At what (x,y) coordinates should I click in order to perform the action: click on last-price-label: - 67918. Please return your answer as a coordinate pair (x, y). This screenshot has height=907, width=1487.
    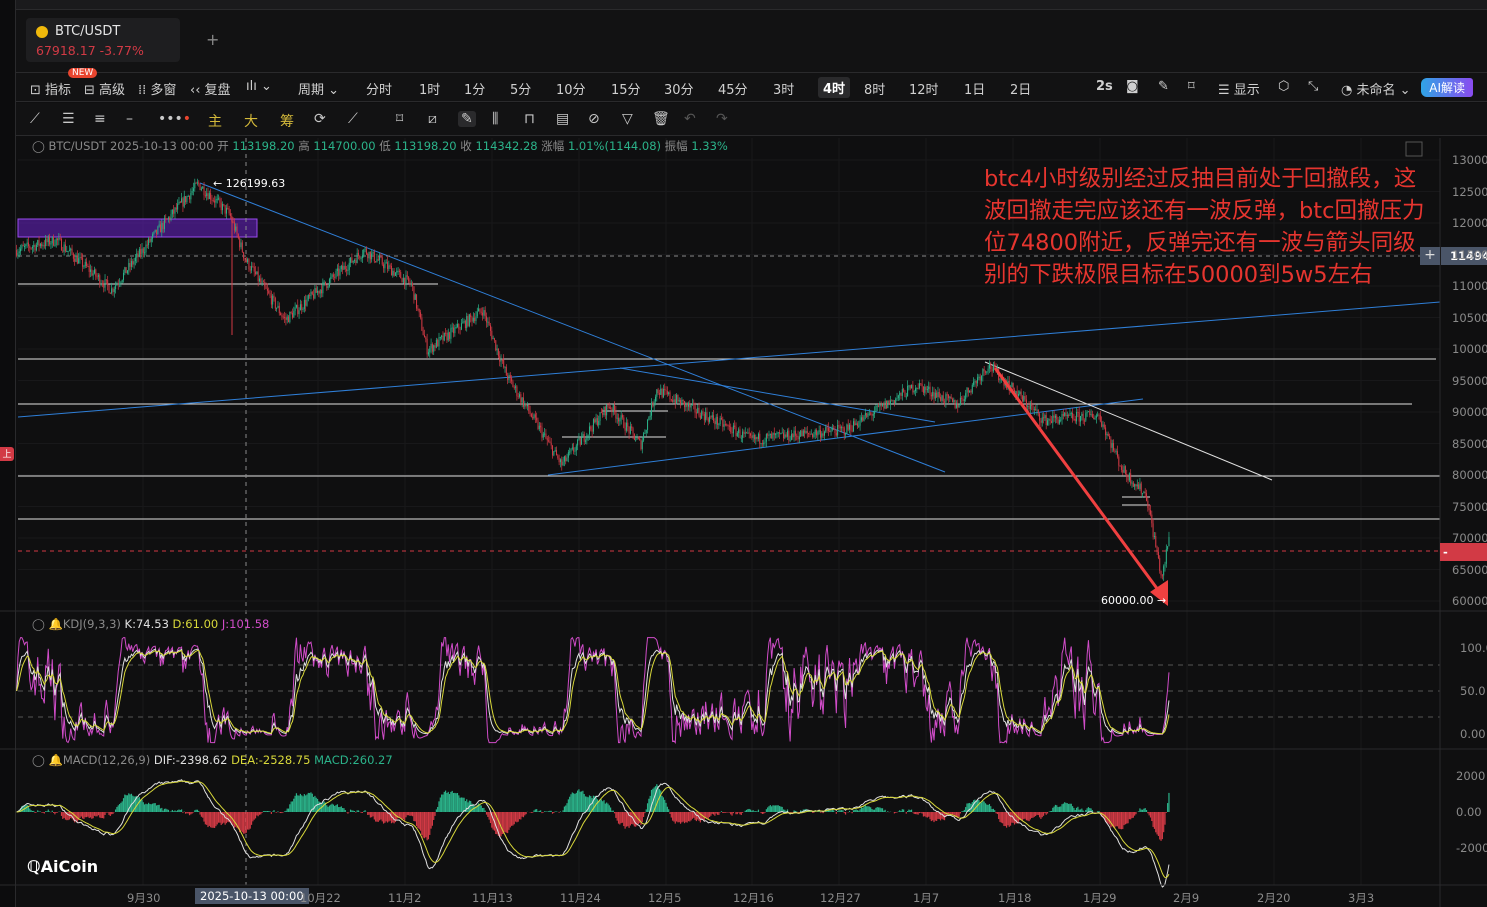
    Looking at the image, I should click on (1463, 552).